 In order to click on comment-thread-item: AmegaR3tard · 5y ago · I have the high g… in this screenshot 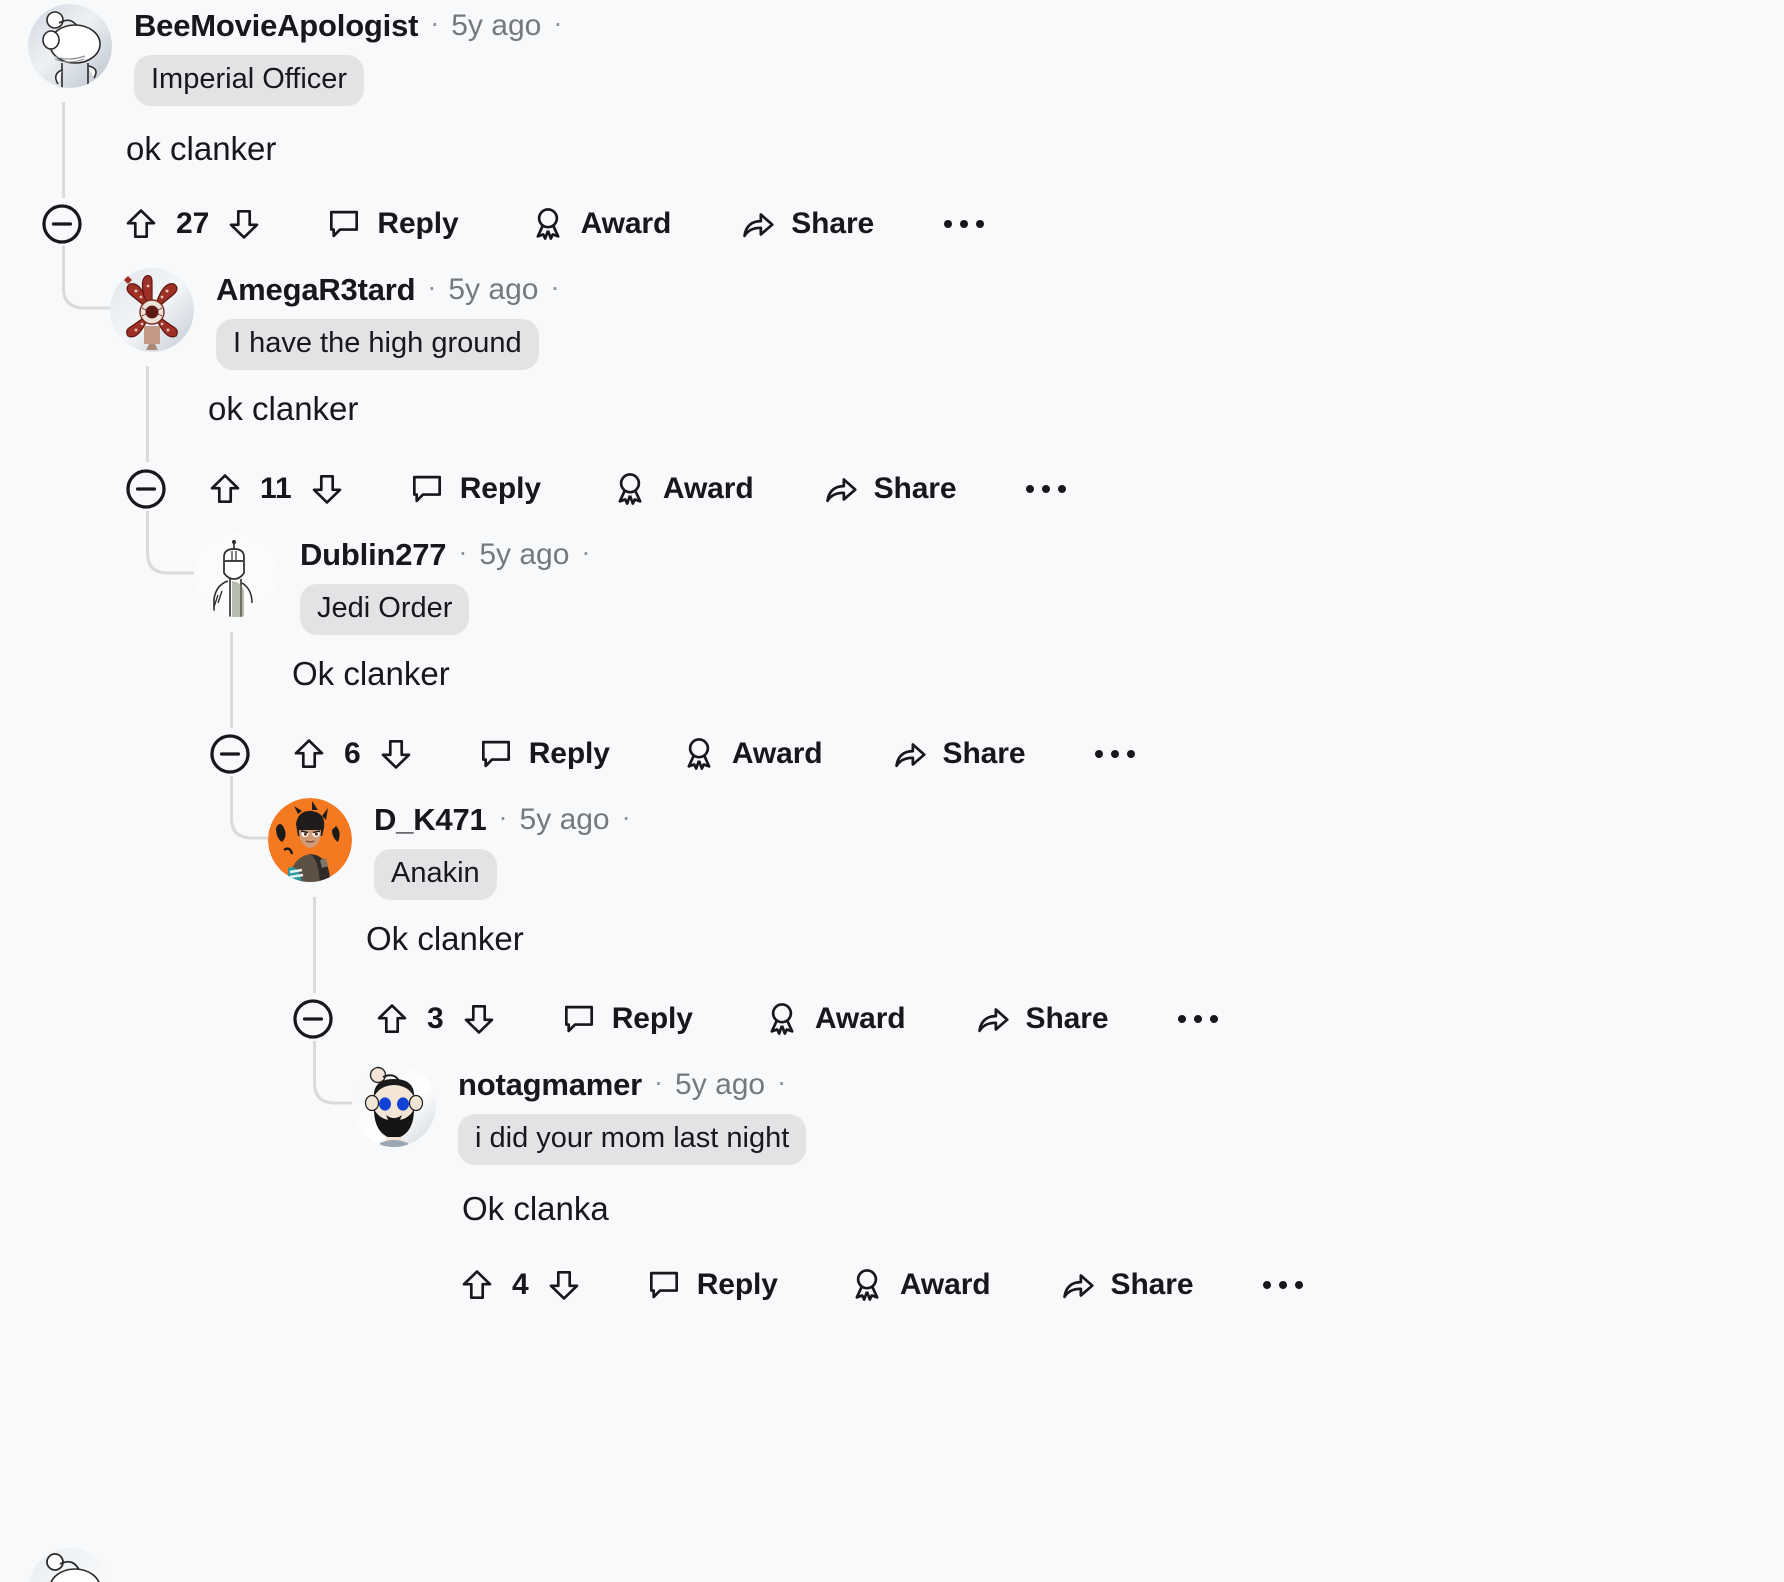, I will do `click(920, 347)`.